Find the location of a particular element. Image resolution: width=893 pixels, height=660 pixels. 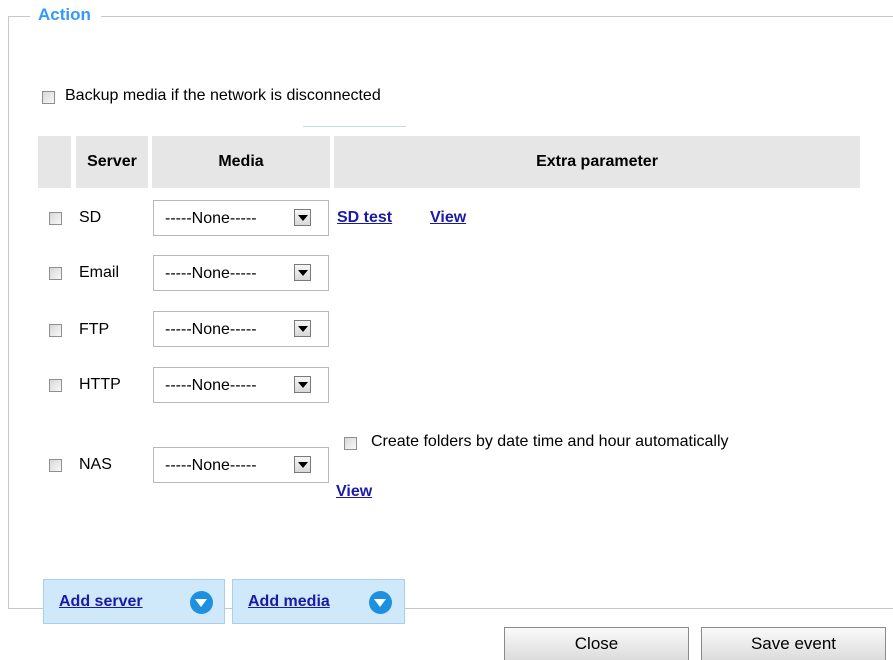

sd-test-link: SD test is located at coordinates (364, 218).